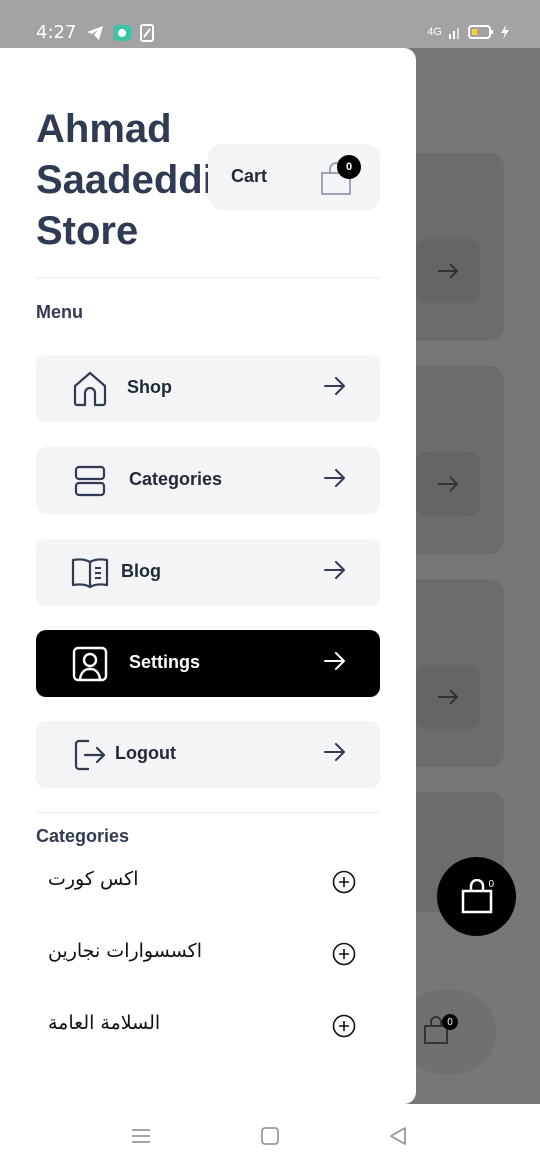  I want to click on menu-item-shop: Shop, so click(208, 388).